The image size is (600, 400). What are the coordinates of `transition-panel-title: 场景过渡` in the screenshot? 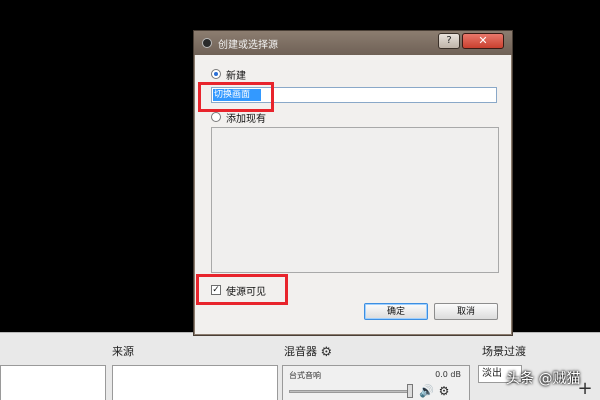 It's located at (504, 351).